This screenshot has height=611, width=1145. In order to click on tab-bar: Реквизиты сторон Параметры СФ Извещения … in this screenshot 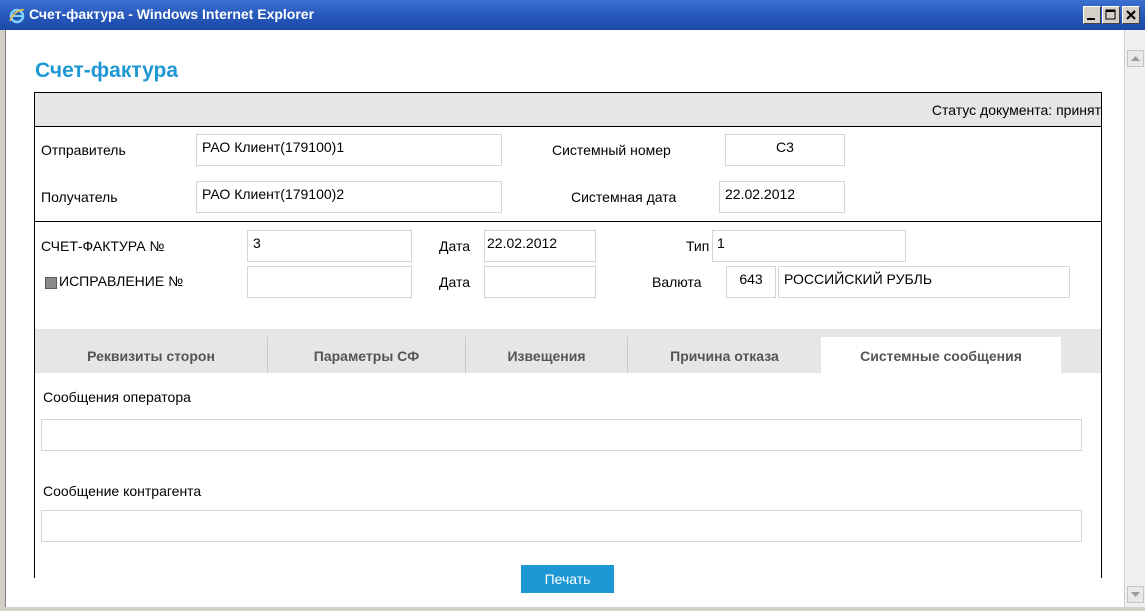, I will do `click(568, 351)`.